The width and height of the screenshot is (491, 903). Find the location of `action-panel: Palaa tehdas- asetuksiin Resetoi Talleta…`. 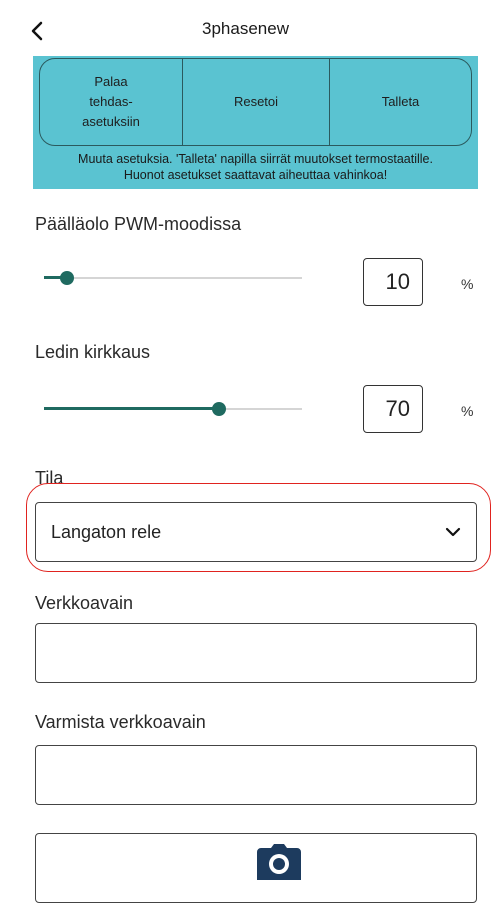

action-panel: Palaa tehdas- asetuksiin Resetoi Talleta… is located at coordinates (255, 122).